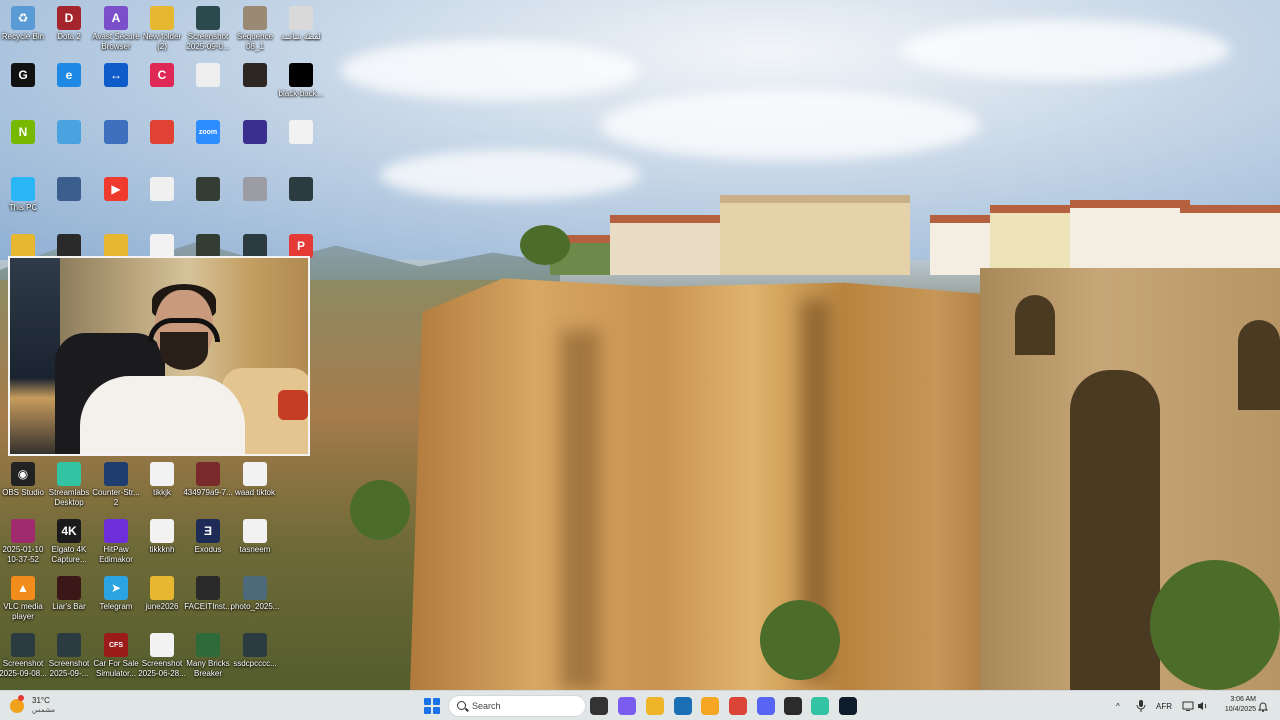 The image size is (1280, 720). I want to click on avast-browser-icon: A, so click(116, 18).